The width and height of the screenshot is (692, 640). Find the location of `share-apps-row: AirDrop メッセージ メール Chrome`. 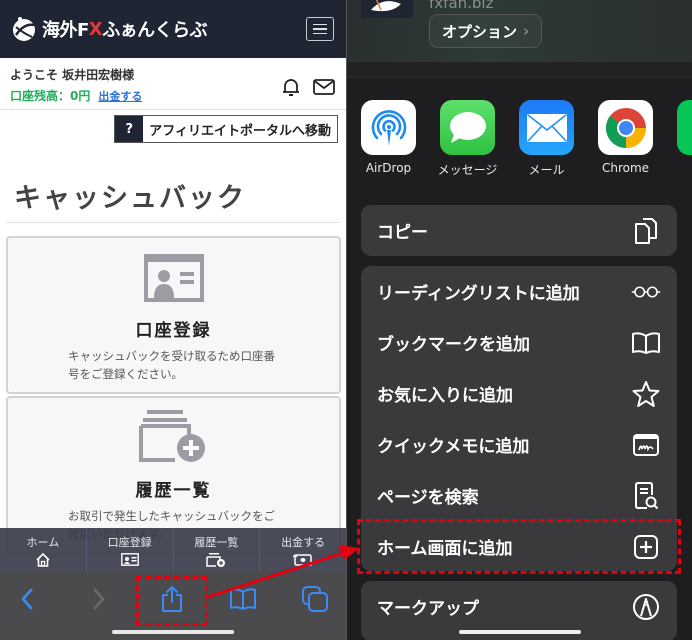

share-apps-row: AirDrop メッセージ メール Chrome is located at coordinates (526, 139).